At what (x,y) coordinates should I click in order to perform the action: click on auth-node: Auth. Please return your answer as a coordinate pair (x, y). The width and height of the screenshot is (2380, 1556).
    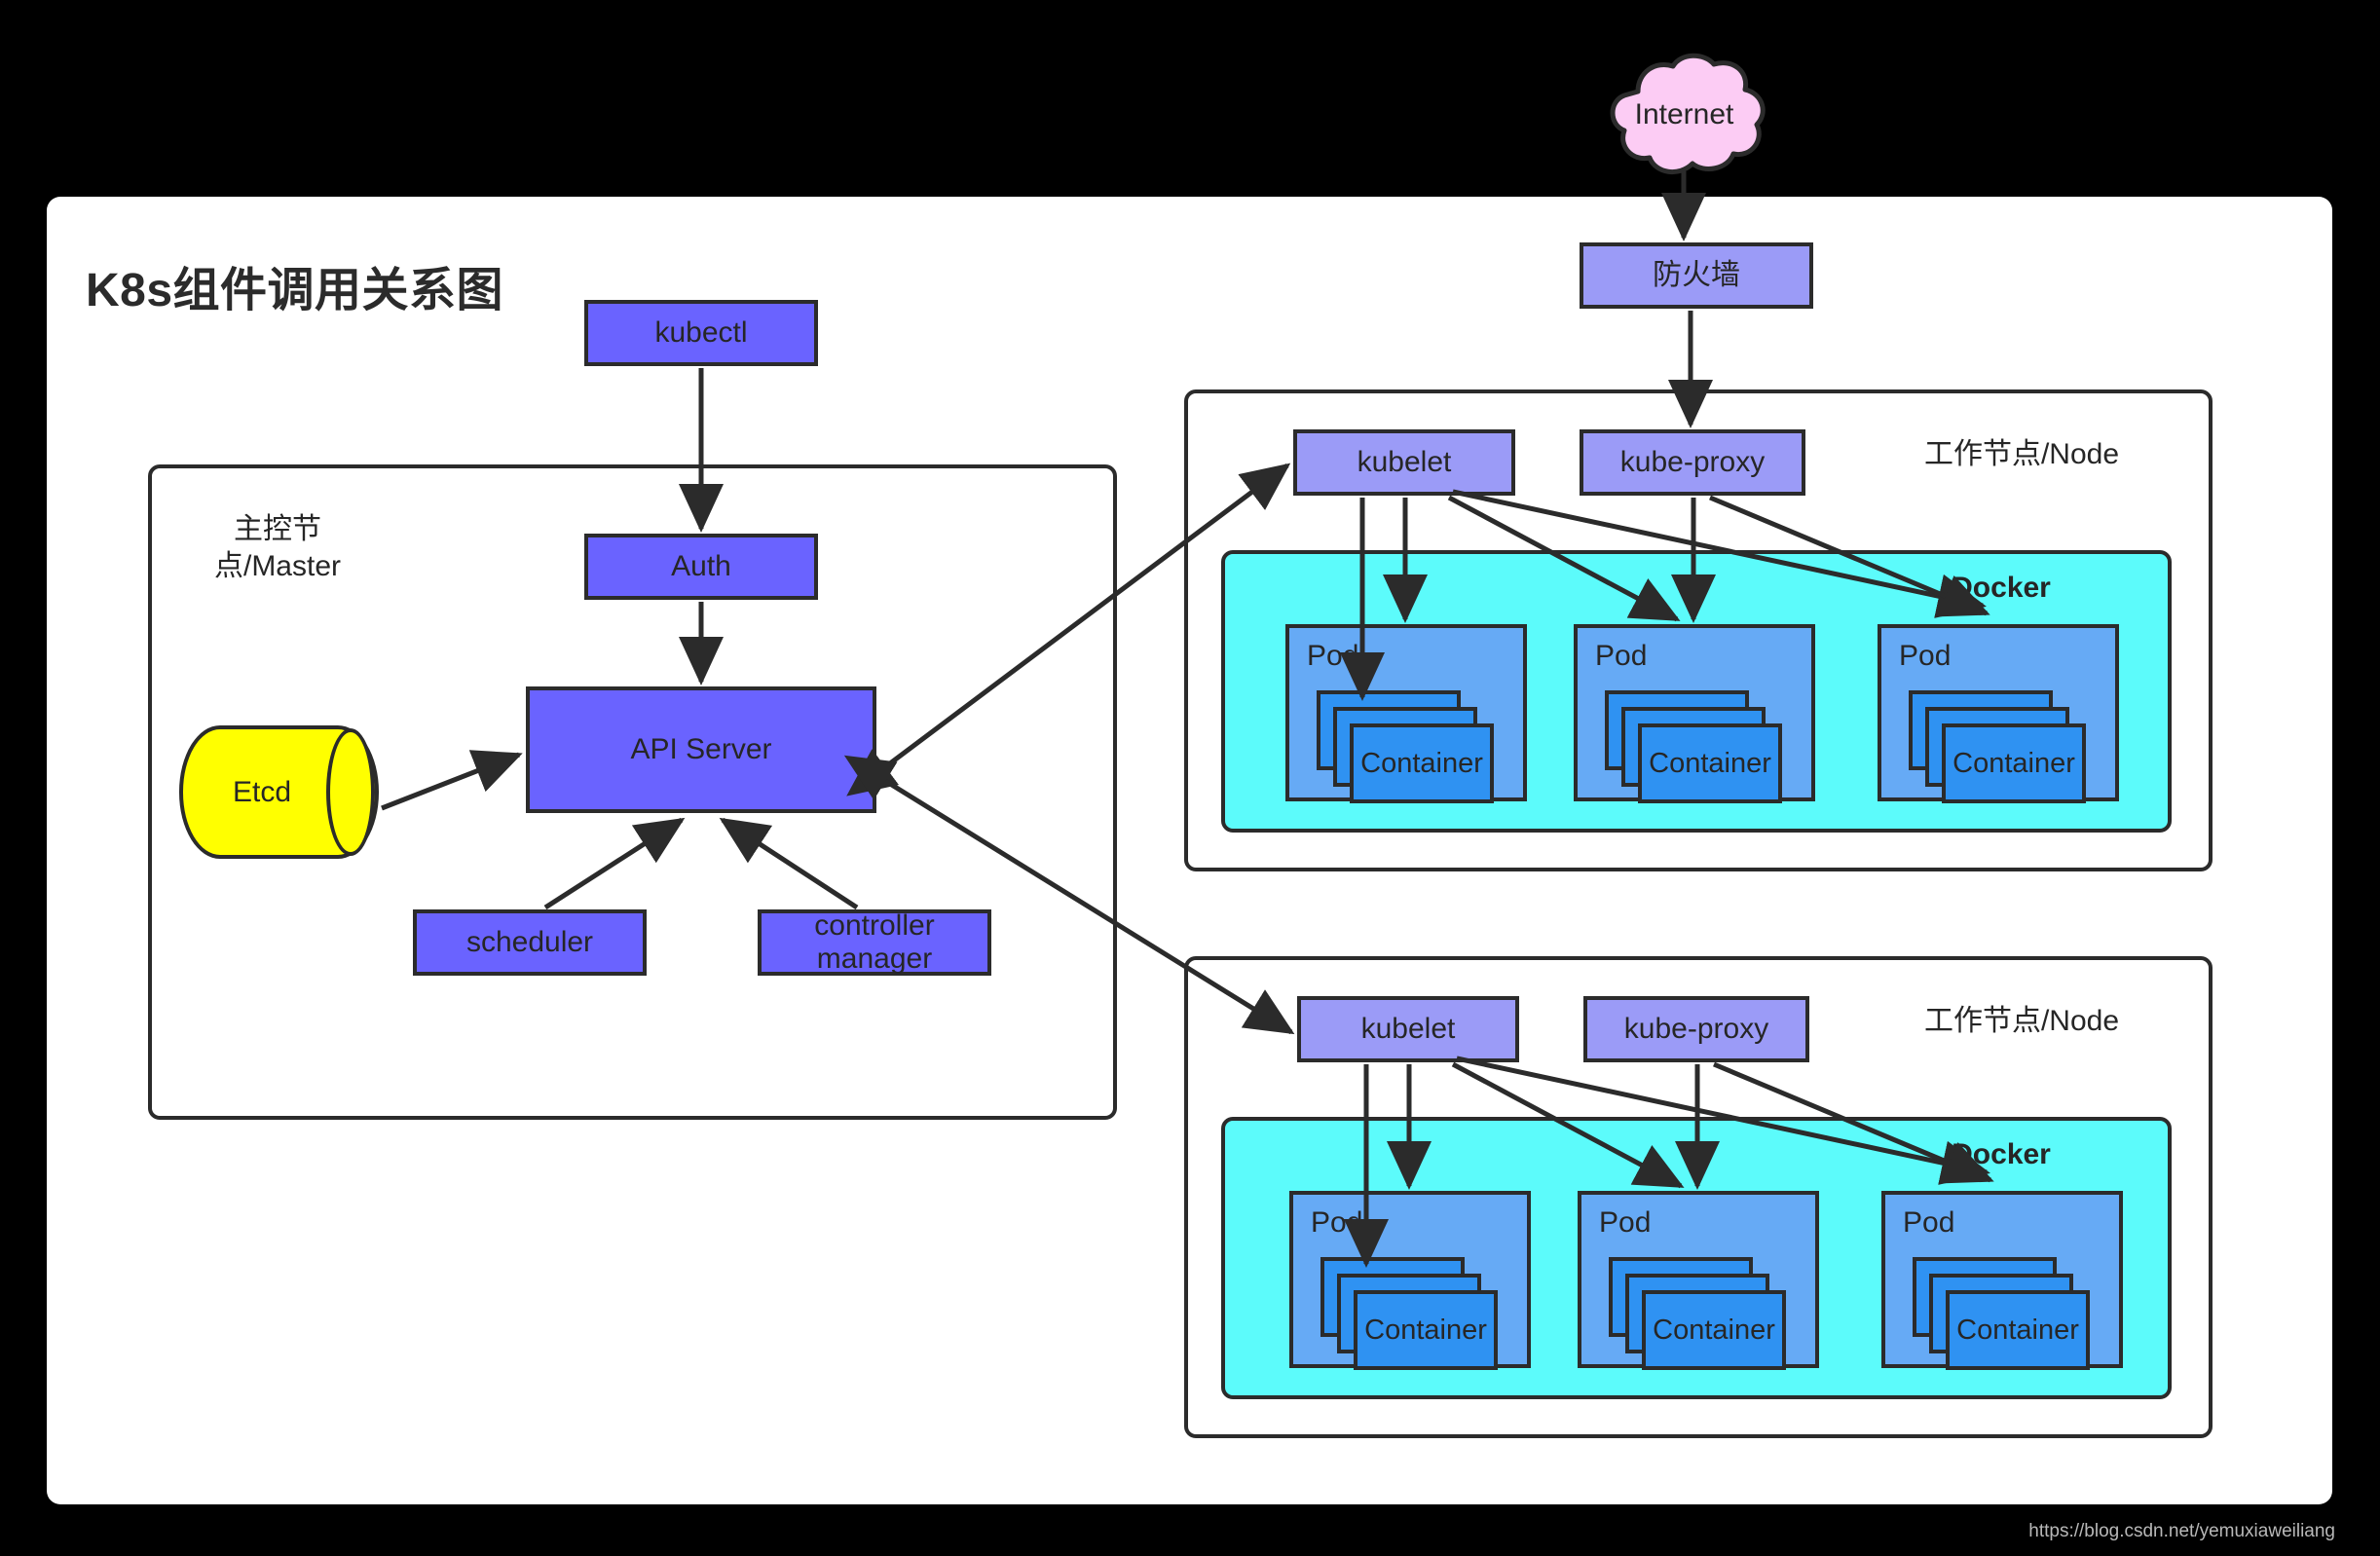
    Looking at the image, I should click on (701, 567).